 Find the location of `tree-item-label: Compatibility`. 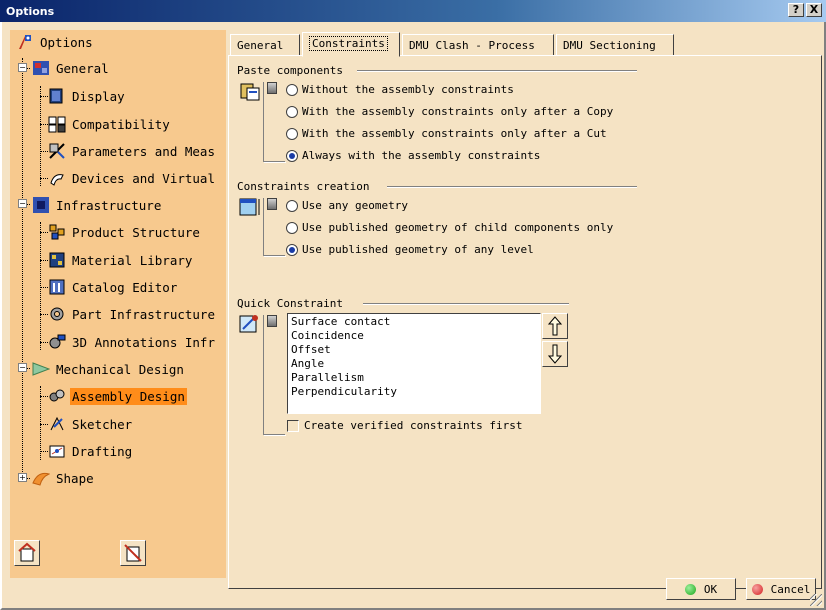

tree-item-label: Compatibility is located at coordinates (121, 124).